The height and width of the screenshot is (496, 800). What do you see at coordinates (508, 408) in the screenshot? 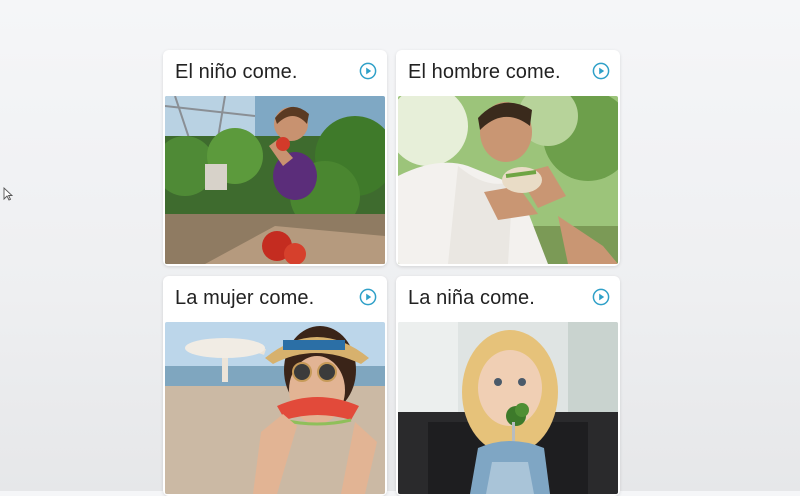
I see `girl-eating-photo` at bounding box center [508, 408].